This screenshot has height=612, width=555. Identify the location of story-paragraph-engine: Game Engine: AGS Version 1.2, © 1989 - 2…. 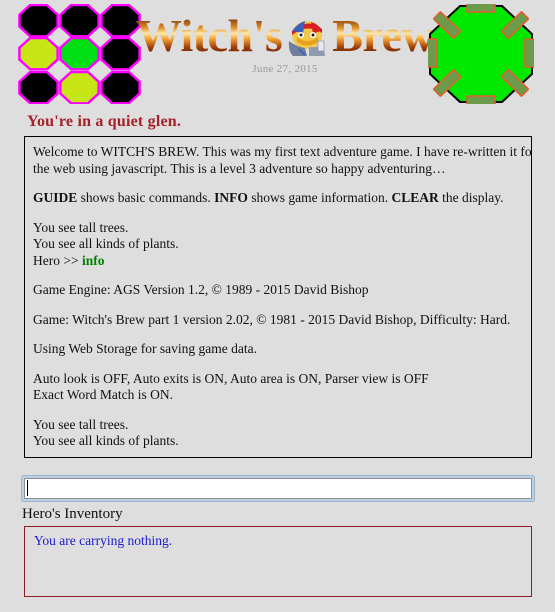
(278, 290).